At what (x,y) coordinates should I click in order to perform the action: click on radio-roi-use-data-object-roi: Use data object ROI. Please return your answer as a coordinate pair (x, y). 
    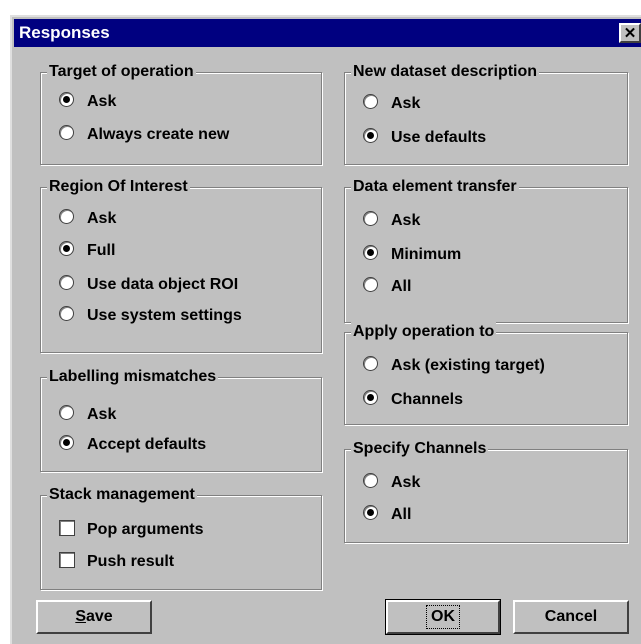
    Looking at the image, I should click on (148, 285).